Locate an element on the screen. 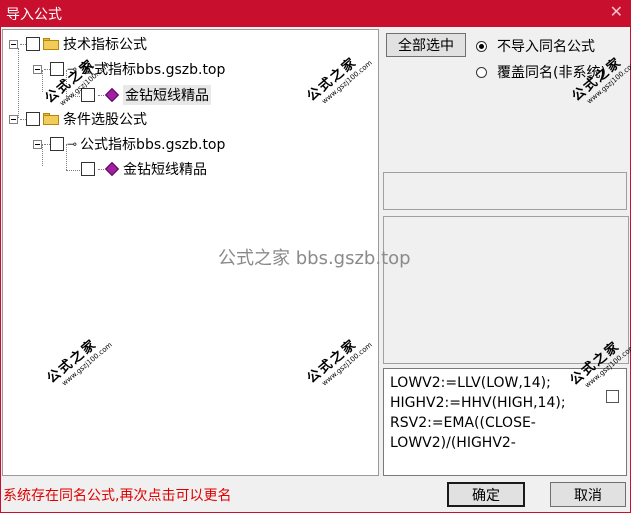 The width and height of the screenshot is (631, 513). tree-node-tech-indicators: 技术指标公式 is located at coordinates (78, 44).